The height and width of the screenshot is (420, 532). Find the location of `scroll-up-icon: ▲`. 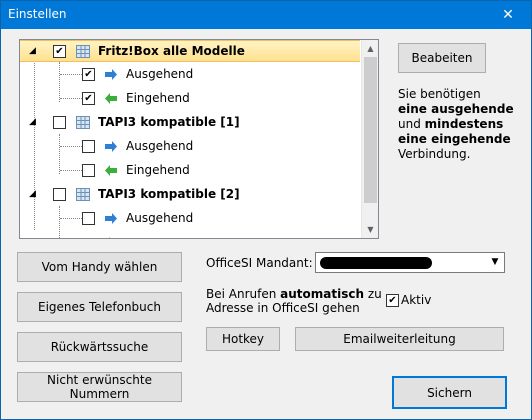

scroll-up-icon: ▲ is located at coordinates (370, 48).